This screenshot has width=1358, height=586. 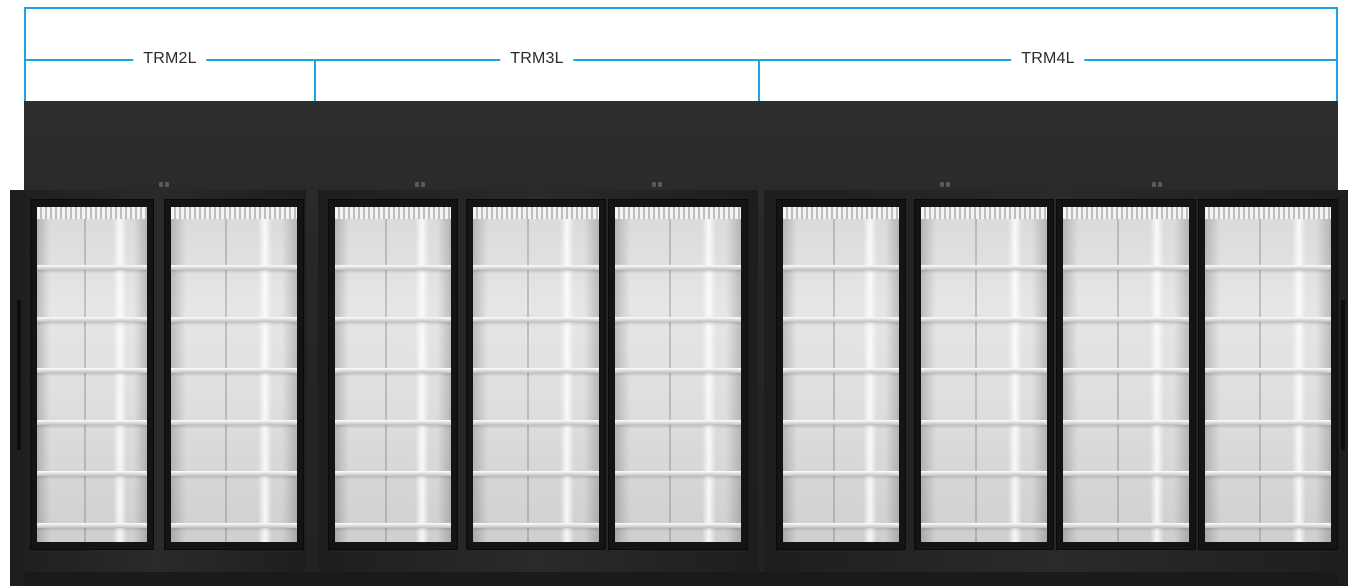 I want to click on left-side-handle, so click(x=19, y=375).